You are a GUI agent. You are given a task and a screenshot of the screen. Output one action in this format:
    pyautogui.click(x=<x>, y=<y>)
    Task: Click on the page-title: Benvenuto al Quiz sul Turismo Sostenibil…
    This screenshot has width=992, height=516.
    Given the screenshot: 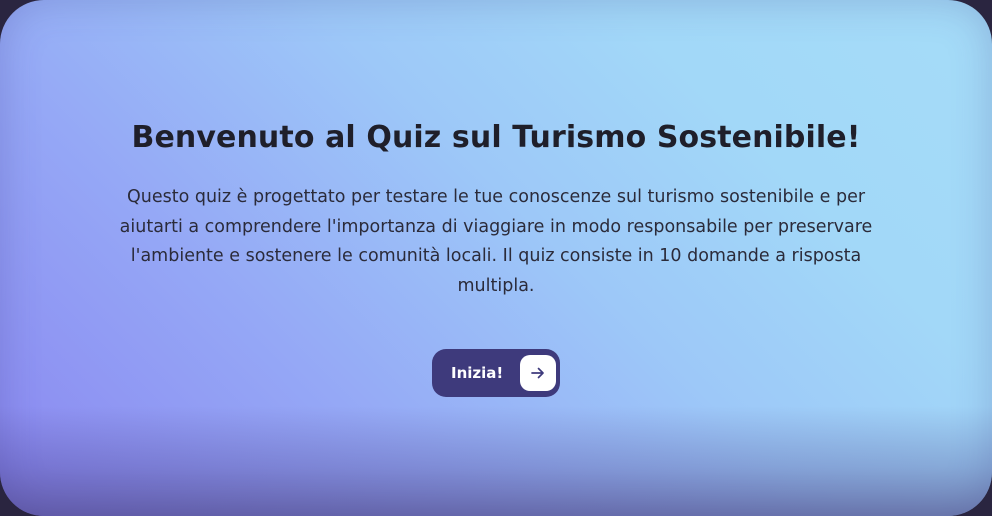 What is the action you would take?
    pyautogui.click(x=496, y=137)
    